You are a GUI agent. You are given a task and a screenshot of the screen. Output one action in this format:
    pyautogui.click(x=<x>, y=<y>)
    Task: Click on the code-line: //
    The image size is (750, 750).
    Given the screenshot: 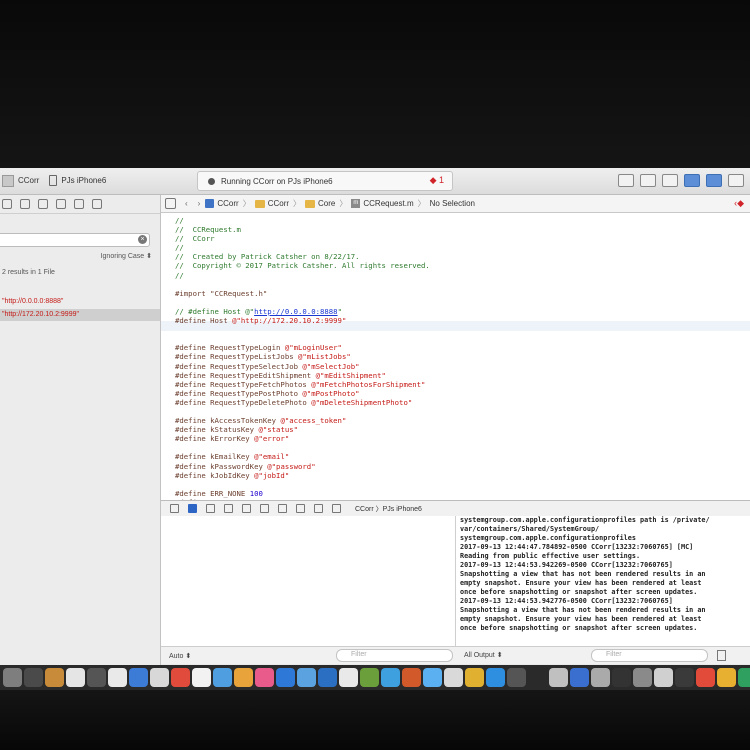 What is the action you would take?
    pyautogui.click(x=302, y=220)
    